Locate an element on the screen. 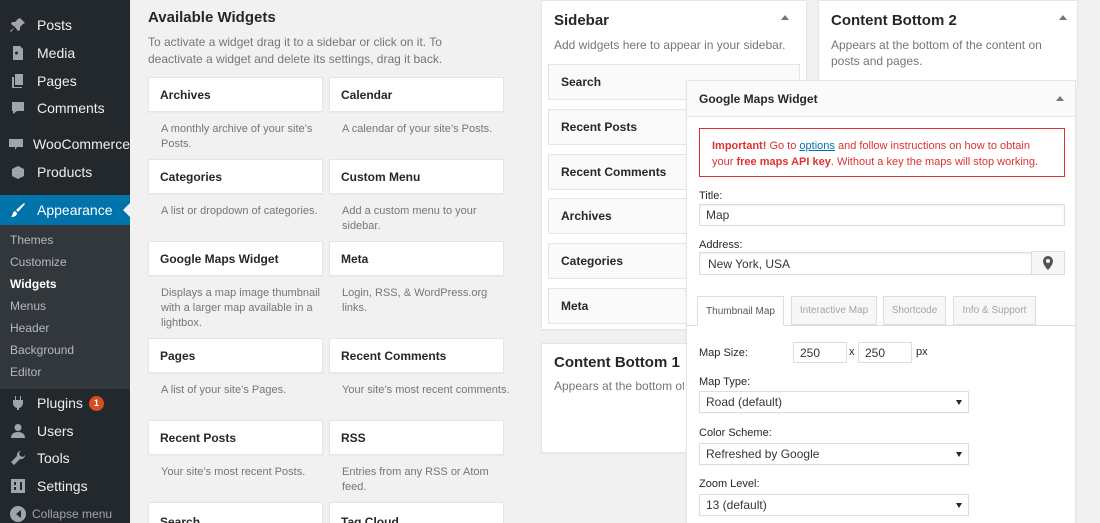 The width and height of the screenshot is (1100, 523). menu-media: Media is located at coordinates (65, 53).